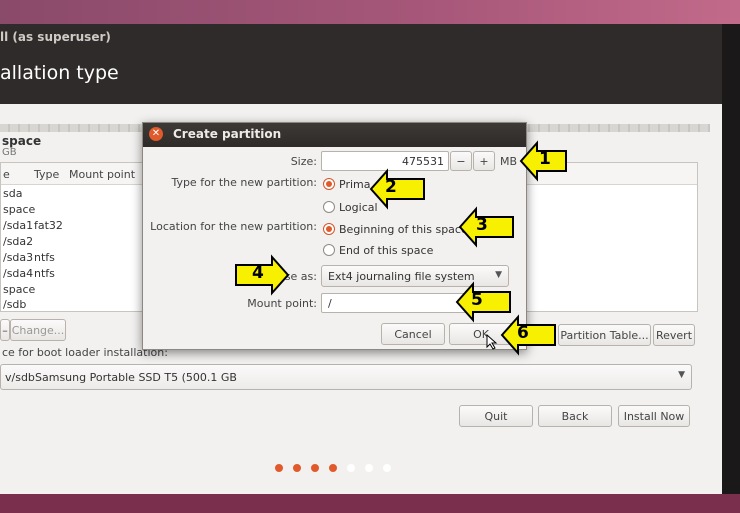  I want to click on partition-location-label: Location for the new partition:, so click(233, 226).